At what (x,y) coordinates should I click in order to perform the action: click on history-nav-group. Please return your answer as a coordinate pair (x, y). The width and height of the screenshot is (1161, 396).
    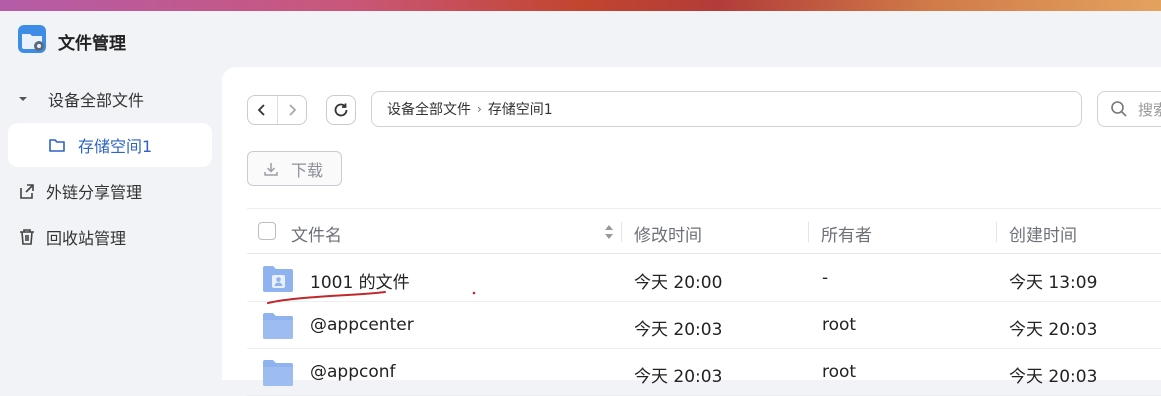
    Looking at the image, I should click on (277, 110).